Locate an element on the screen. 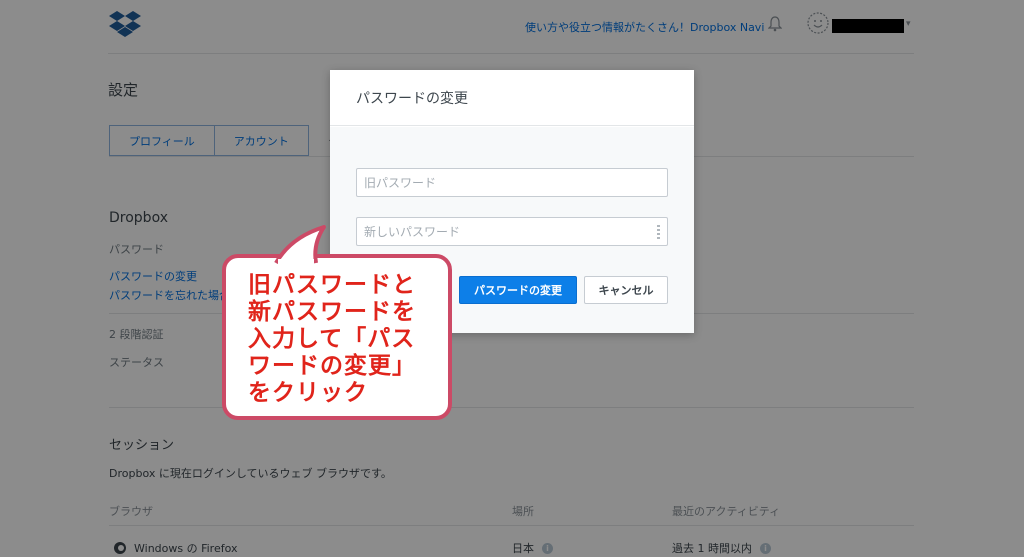 This screenshot has width=1024, height=557. old-password-input is located at coordinates (512, 182).